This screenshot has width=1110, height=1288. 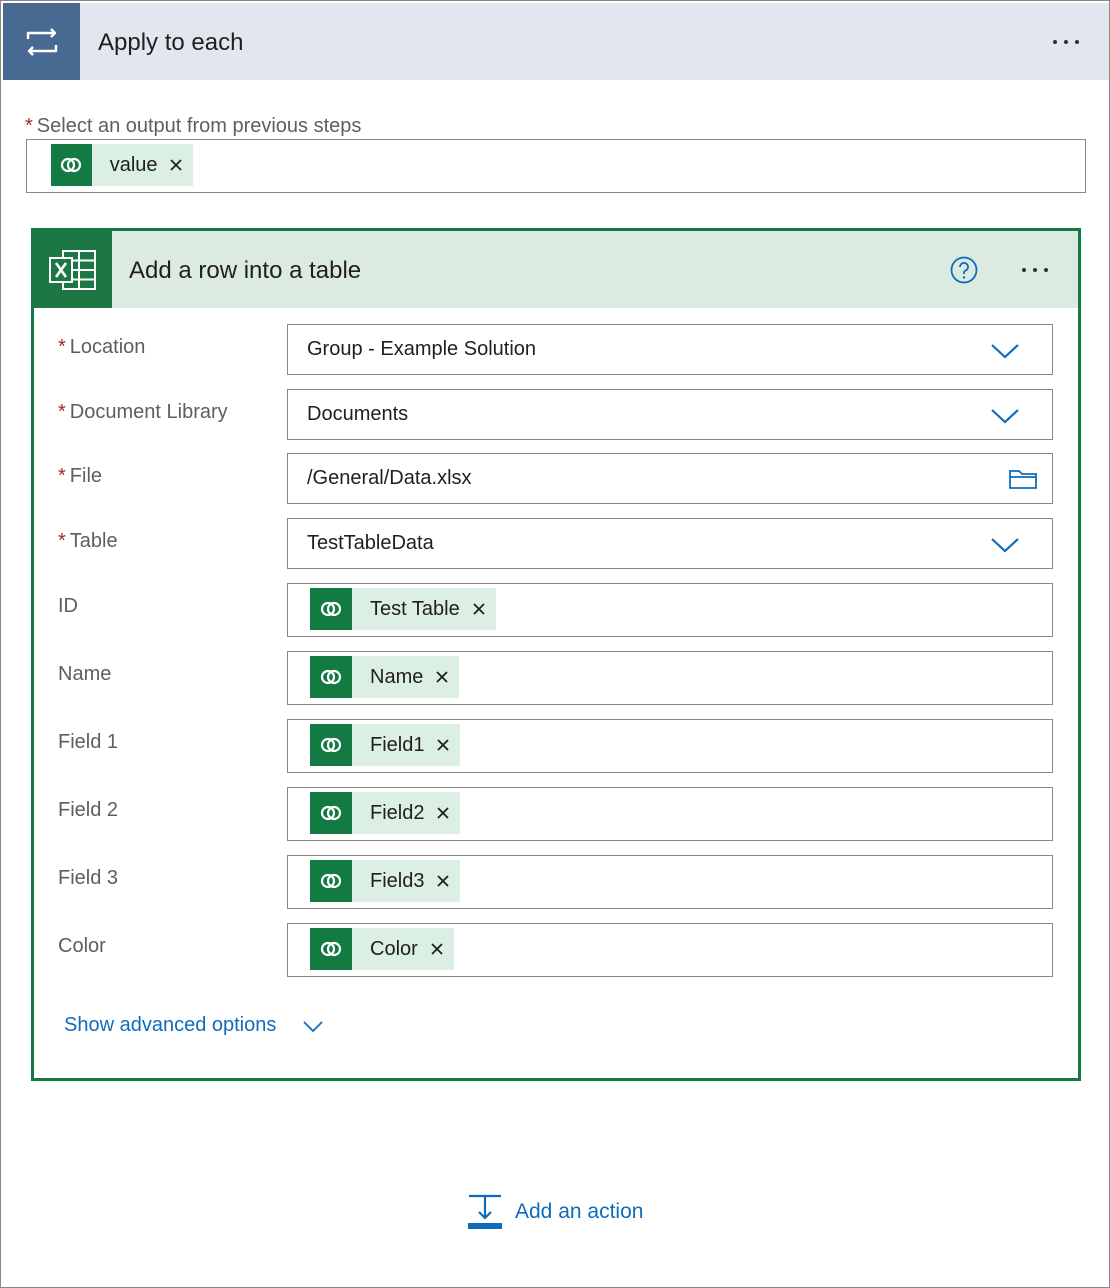 What do you see at coordinates (670, 814) in the screenshot?
I see `field-2-input: Field2` at bounding box center [670, 814].